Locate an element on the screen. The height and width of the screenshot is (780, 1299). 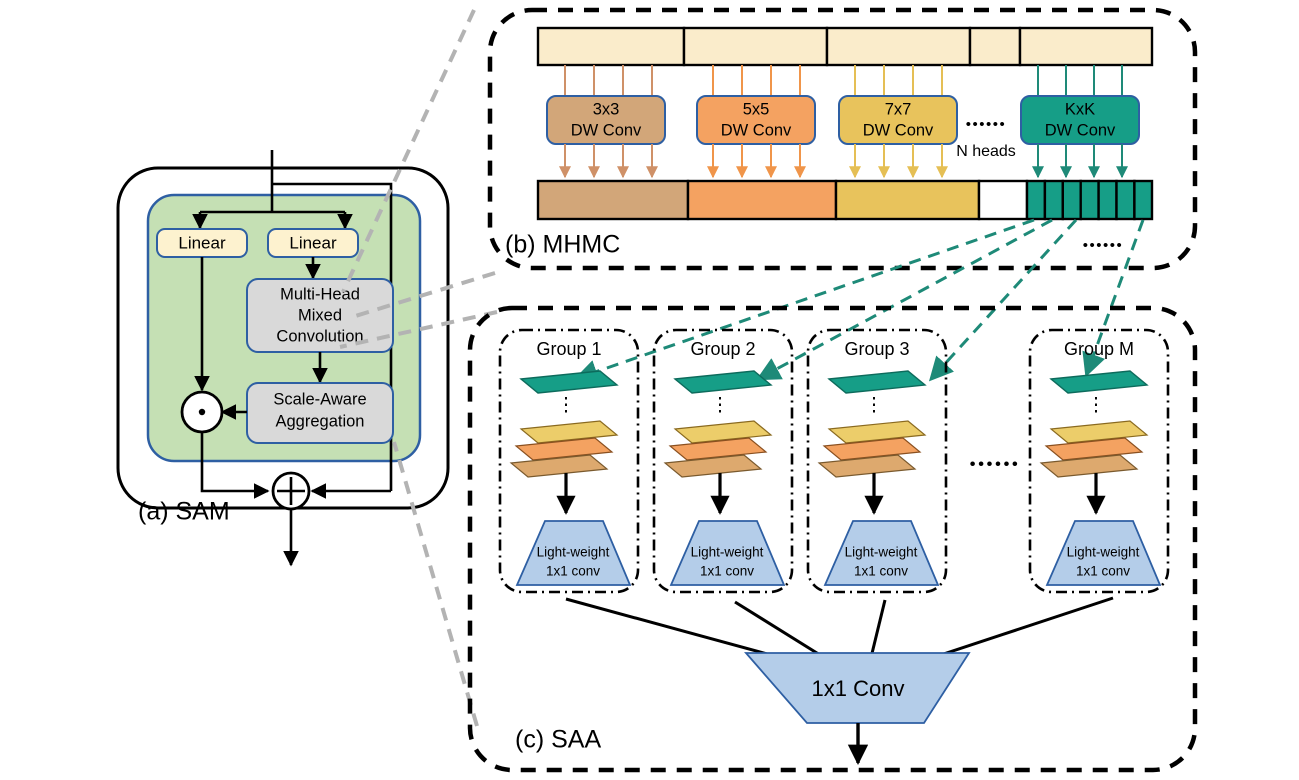
multiply-dot-icon is located at coordinates (202, 412).